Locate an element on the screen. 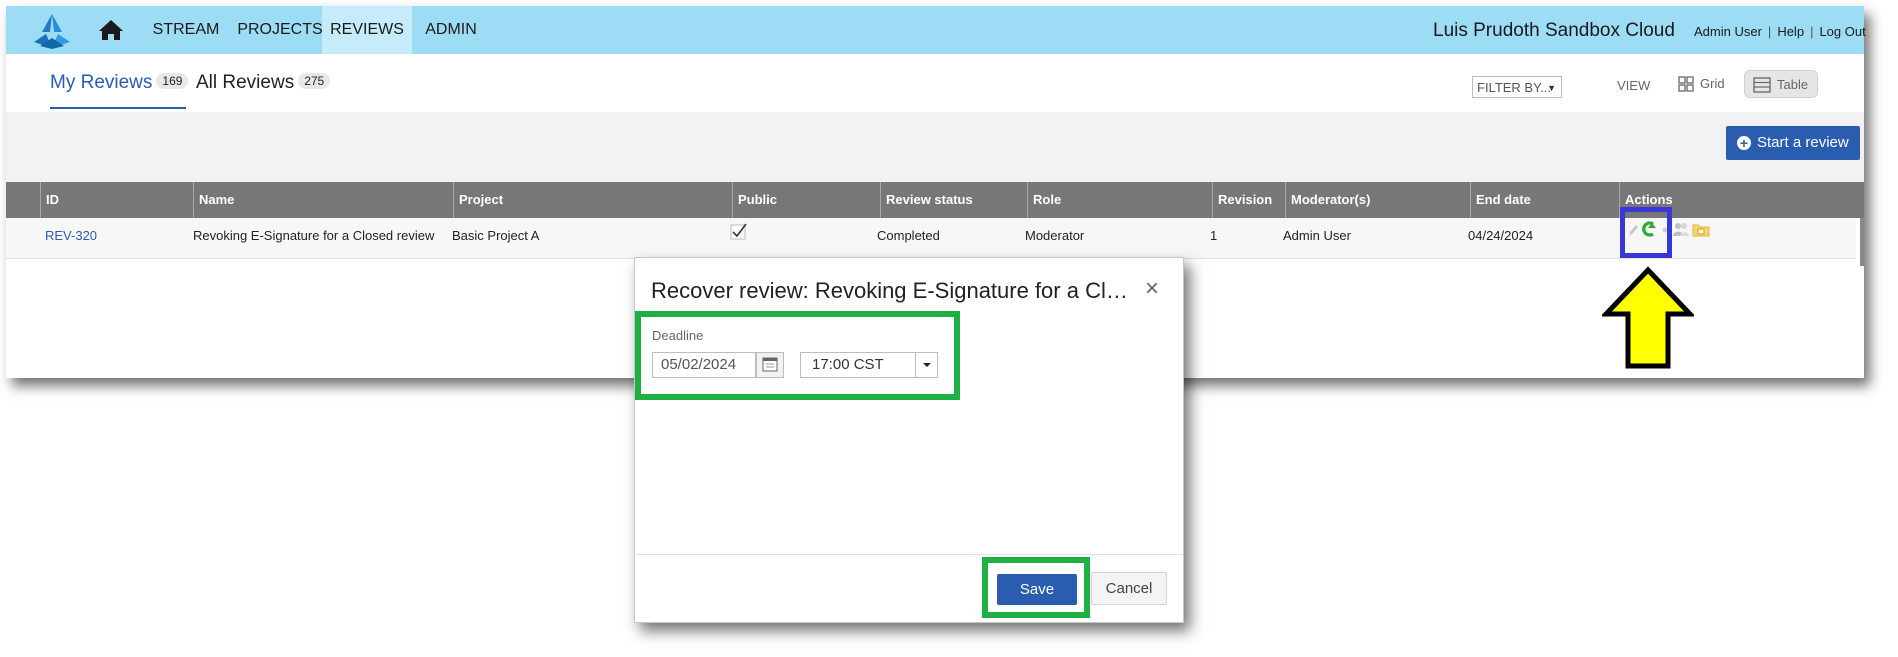 Image resolution: width=1898 pixels, height=657 pixels. filter-by-select: FILTER BY... ▼ is located at coordinates (1517, 87).